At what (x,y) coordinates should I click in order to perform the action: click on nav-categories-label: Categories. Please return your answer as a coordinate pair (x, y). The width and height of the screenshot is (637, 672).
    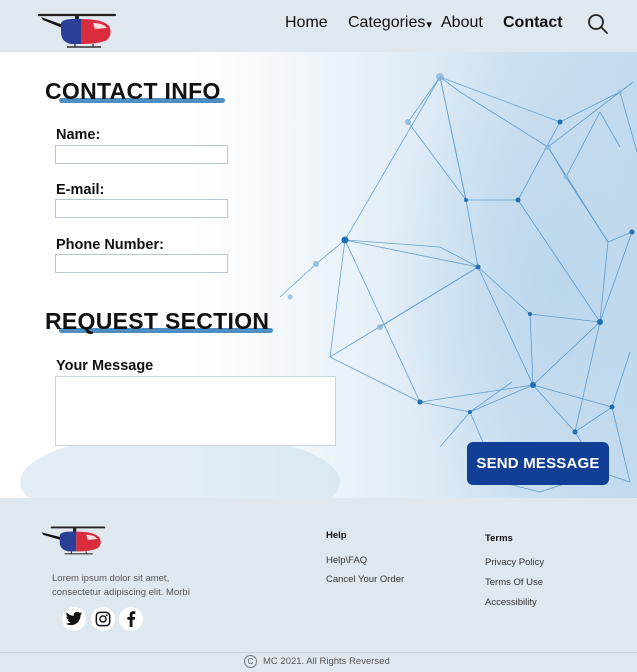
    Looking at the image, I should click on (387, 22).